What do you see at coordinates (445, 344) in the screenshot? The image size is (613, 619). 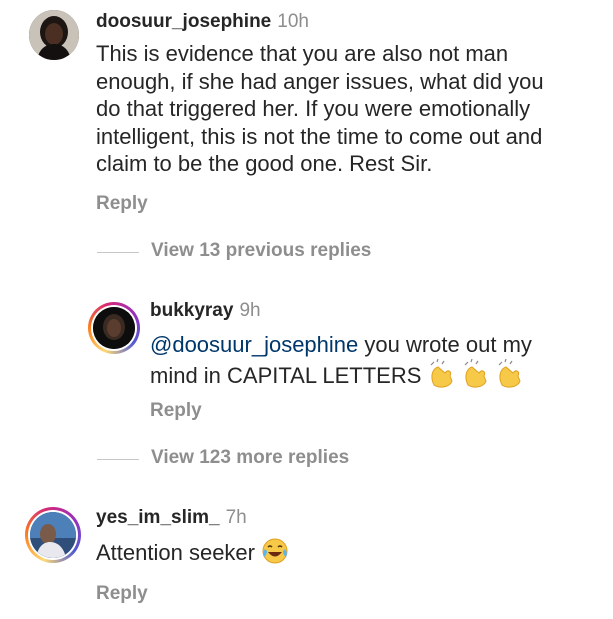 I see `reply-line-rest: you wrote out my` at bounding box center [445, 344].